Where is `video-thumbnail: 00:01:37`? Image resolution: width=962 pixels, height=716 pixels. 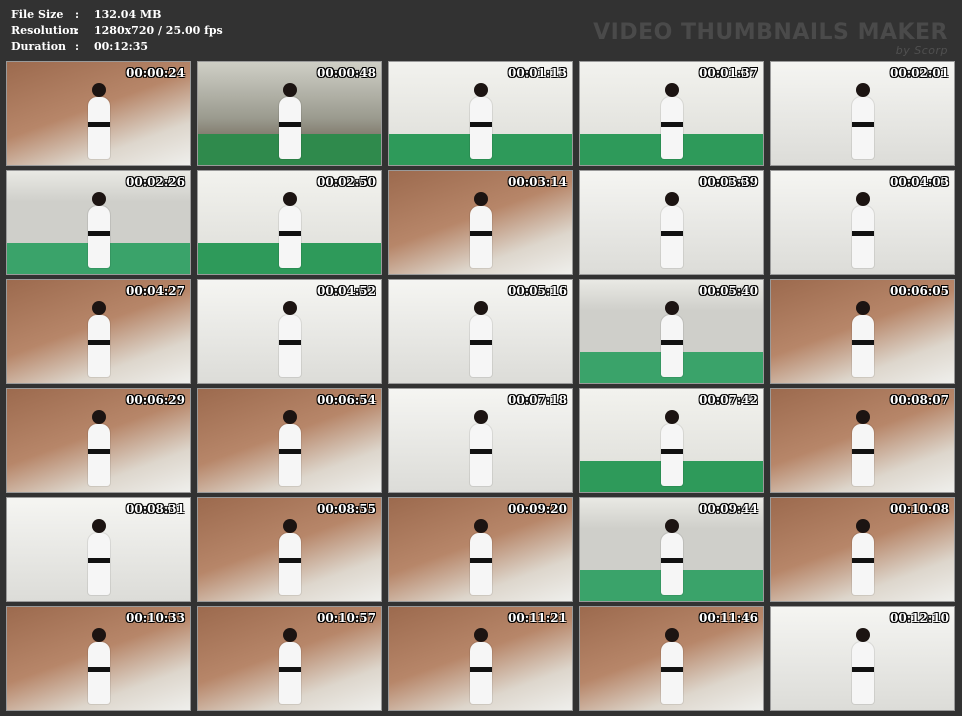
video-thumbnail: 00:01:37 is located at coordinates (671, 113).